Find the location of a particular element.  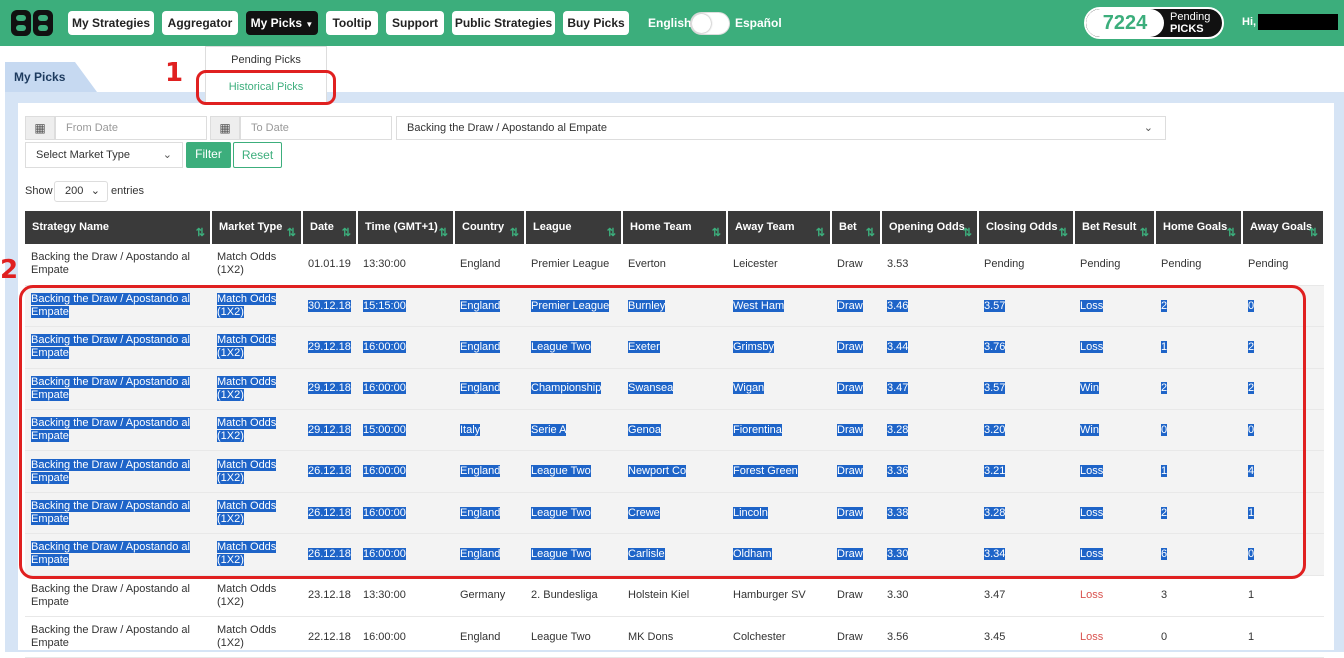

nav-buy-picks: Buy Picks is located at coordinates (596, 23).